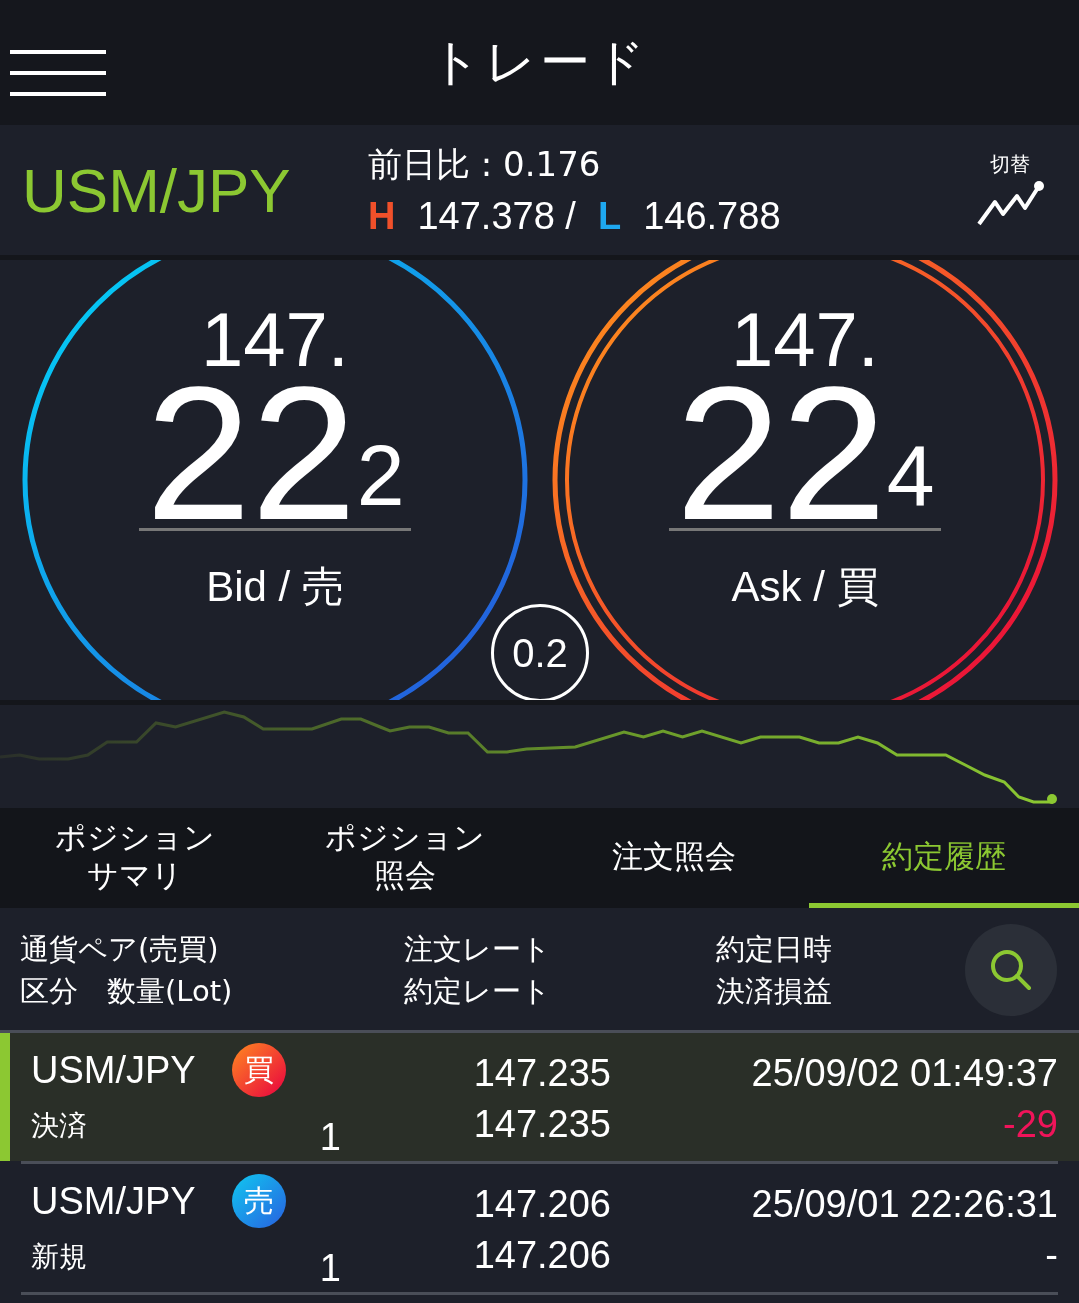  I want to click on chart-switch-button: 切替, so click(1010, 190).